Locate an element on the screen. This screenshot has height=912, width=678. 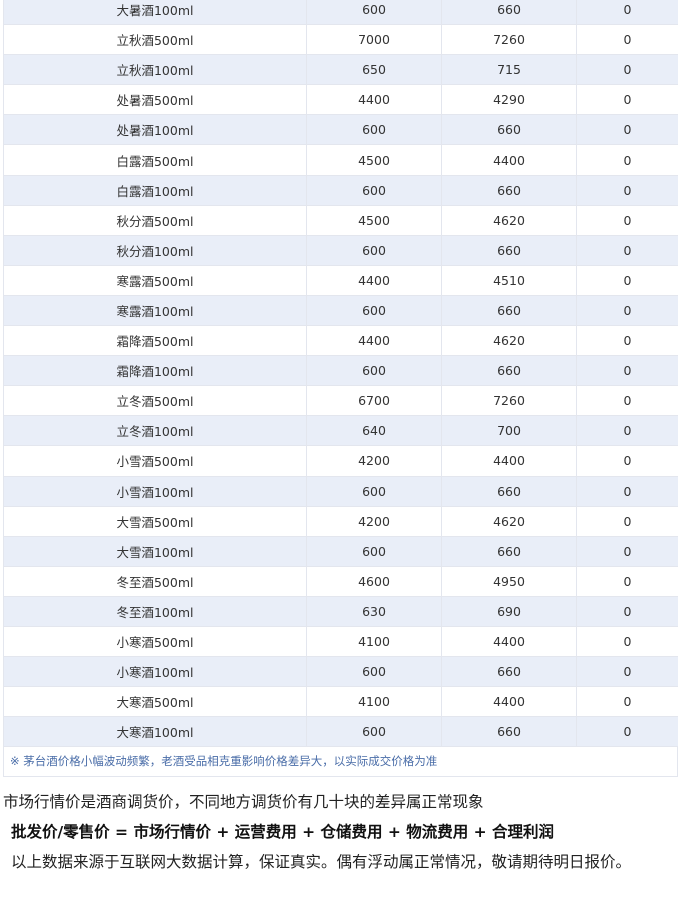
data-source-note: 以上数据来源于互联网大数据计算，保证真实。偶有浮动属正常情况，敬请期待明日报价。 is located at coordinates (321, 862).